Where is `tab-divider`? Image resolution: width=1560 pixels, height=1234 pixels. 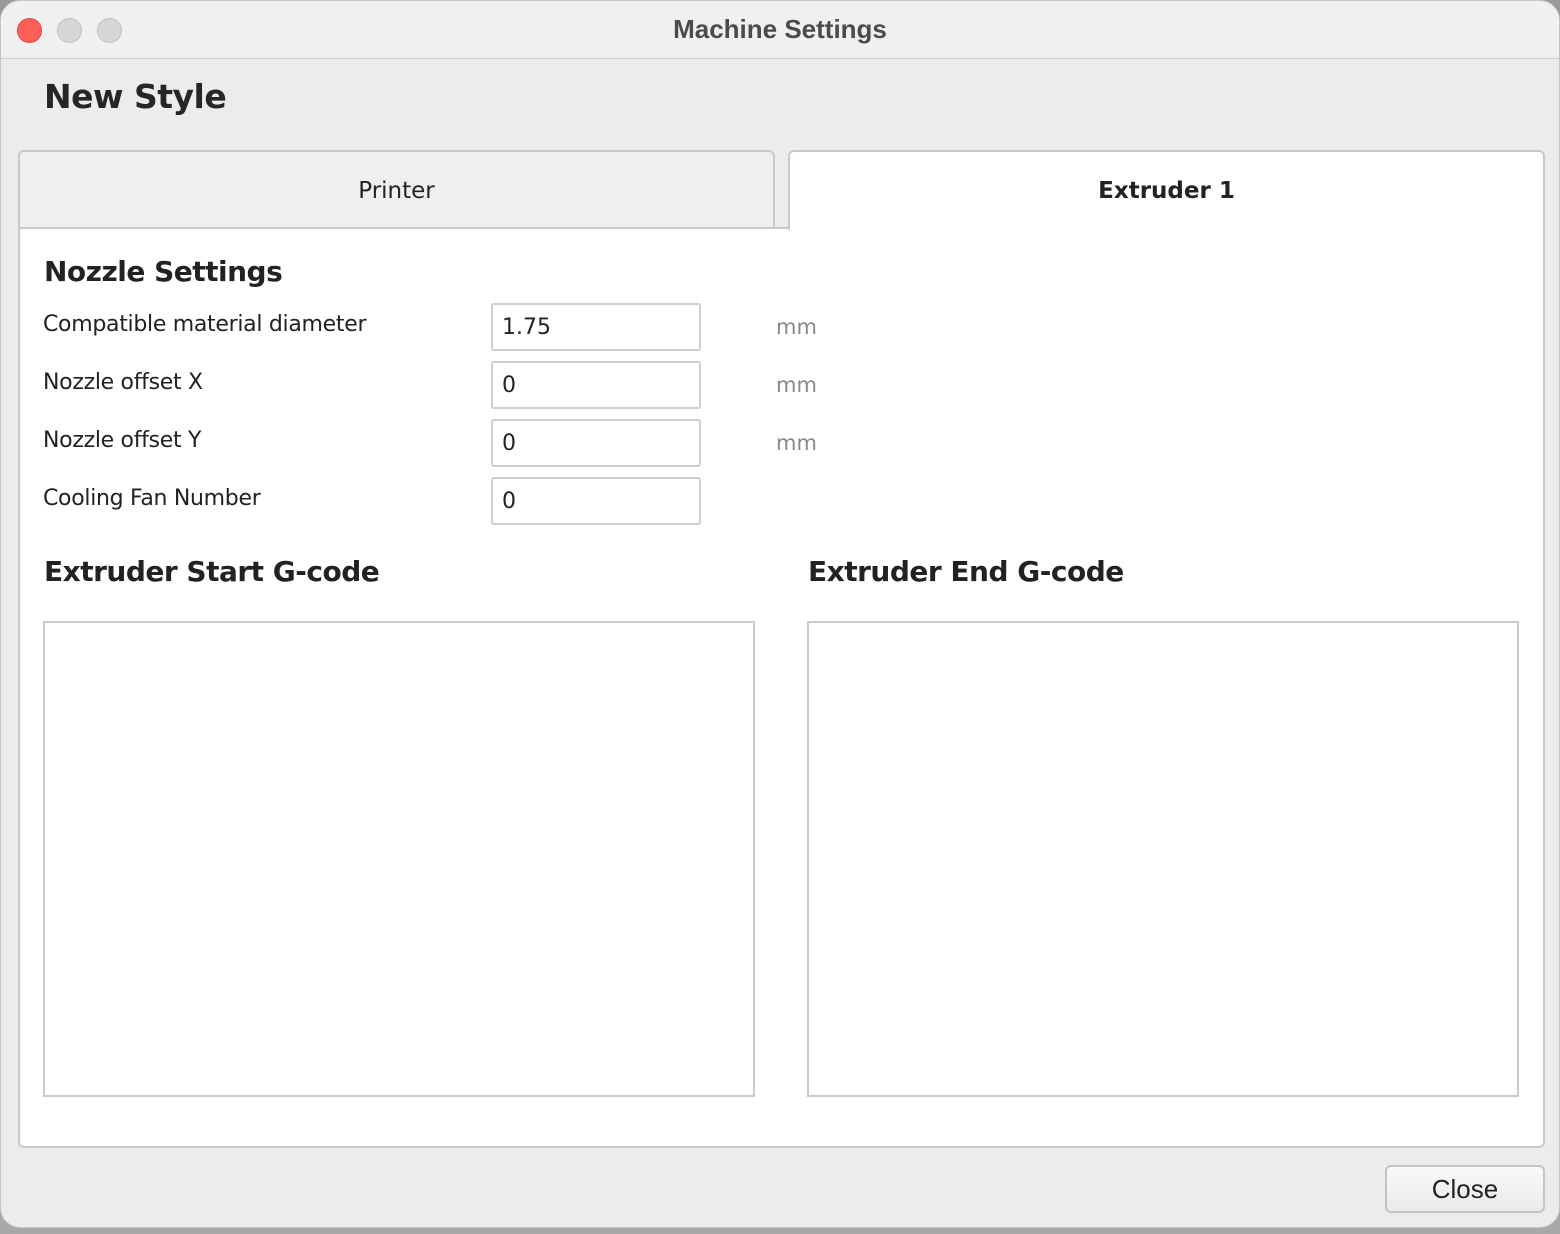
tab-divider is located at coordinates (403, 228).